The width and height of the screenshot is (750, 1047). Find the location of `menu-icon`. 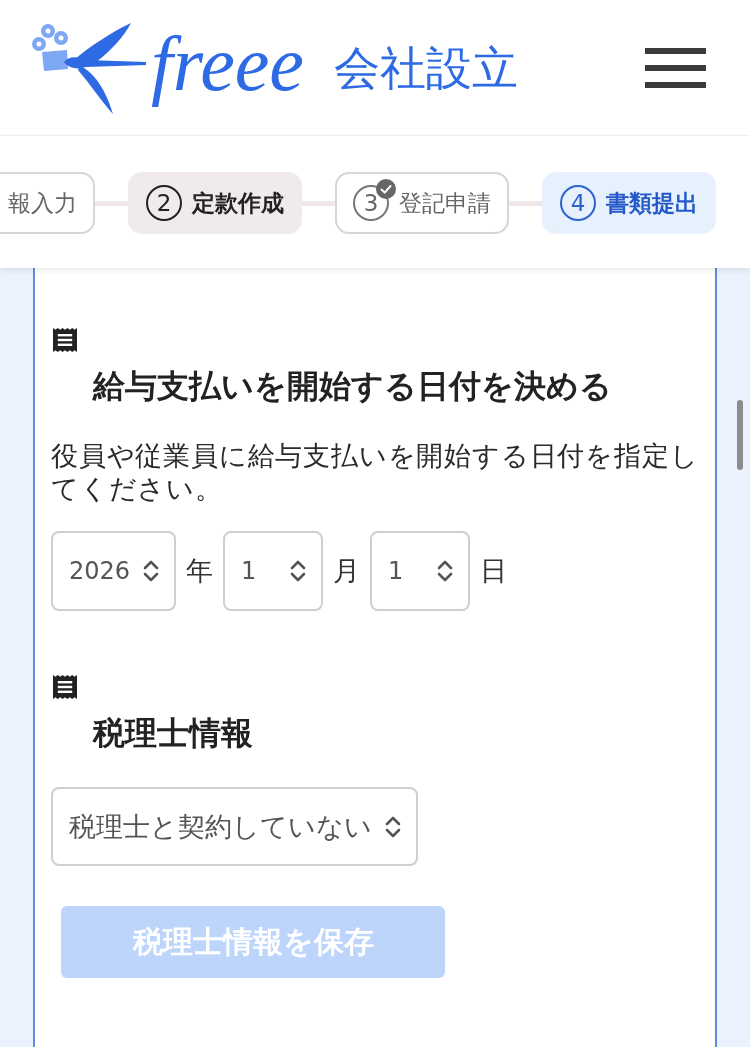

menu-icon is located at coordinates (675, 67).